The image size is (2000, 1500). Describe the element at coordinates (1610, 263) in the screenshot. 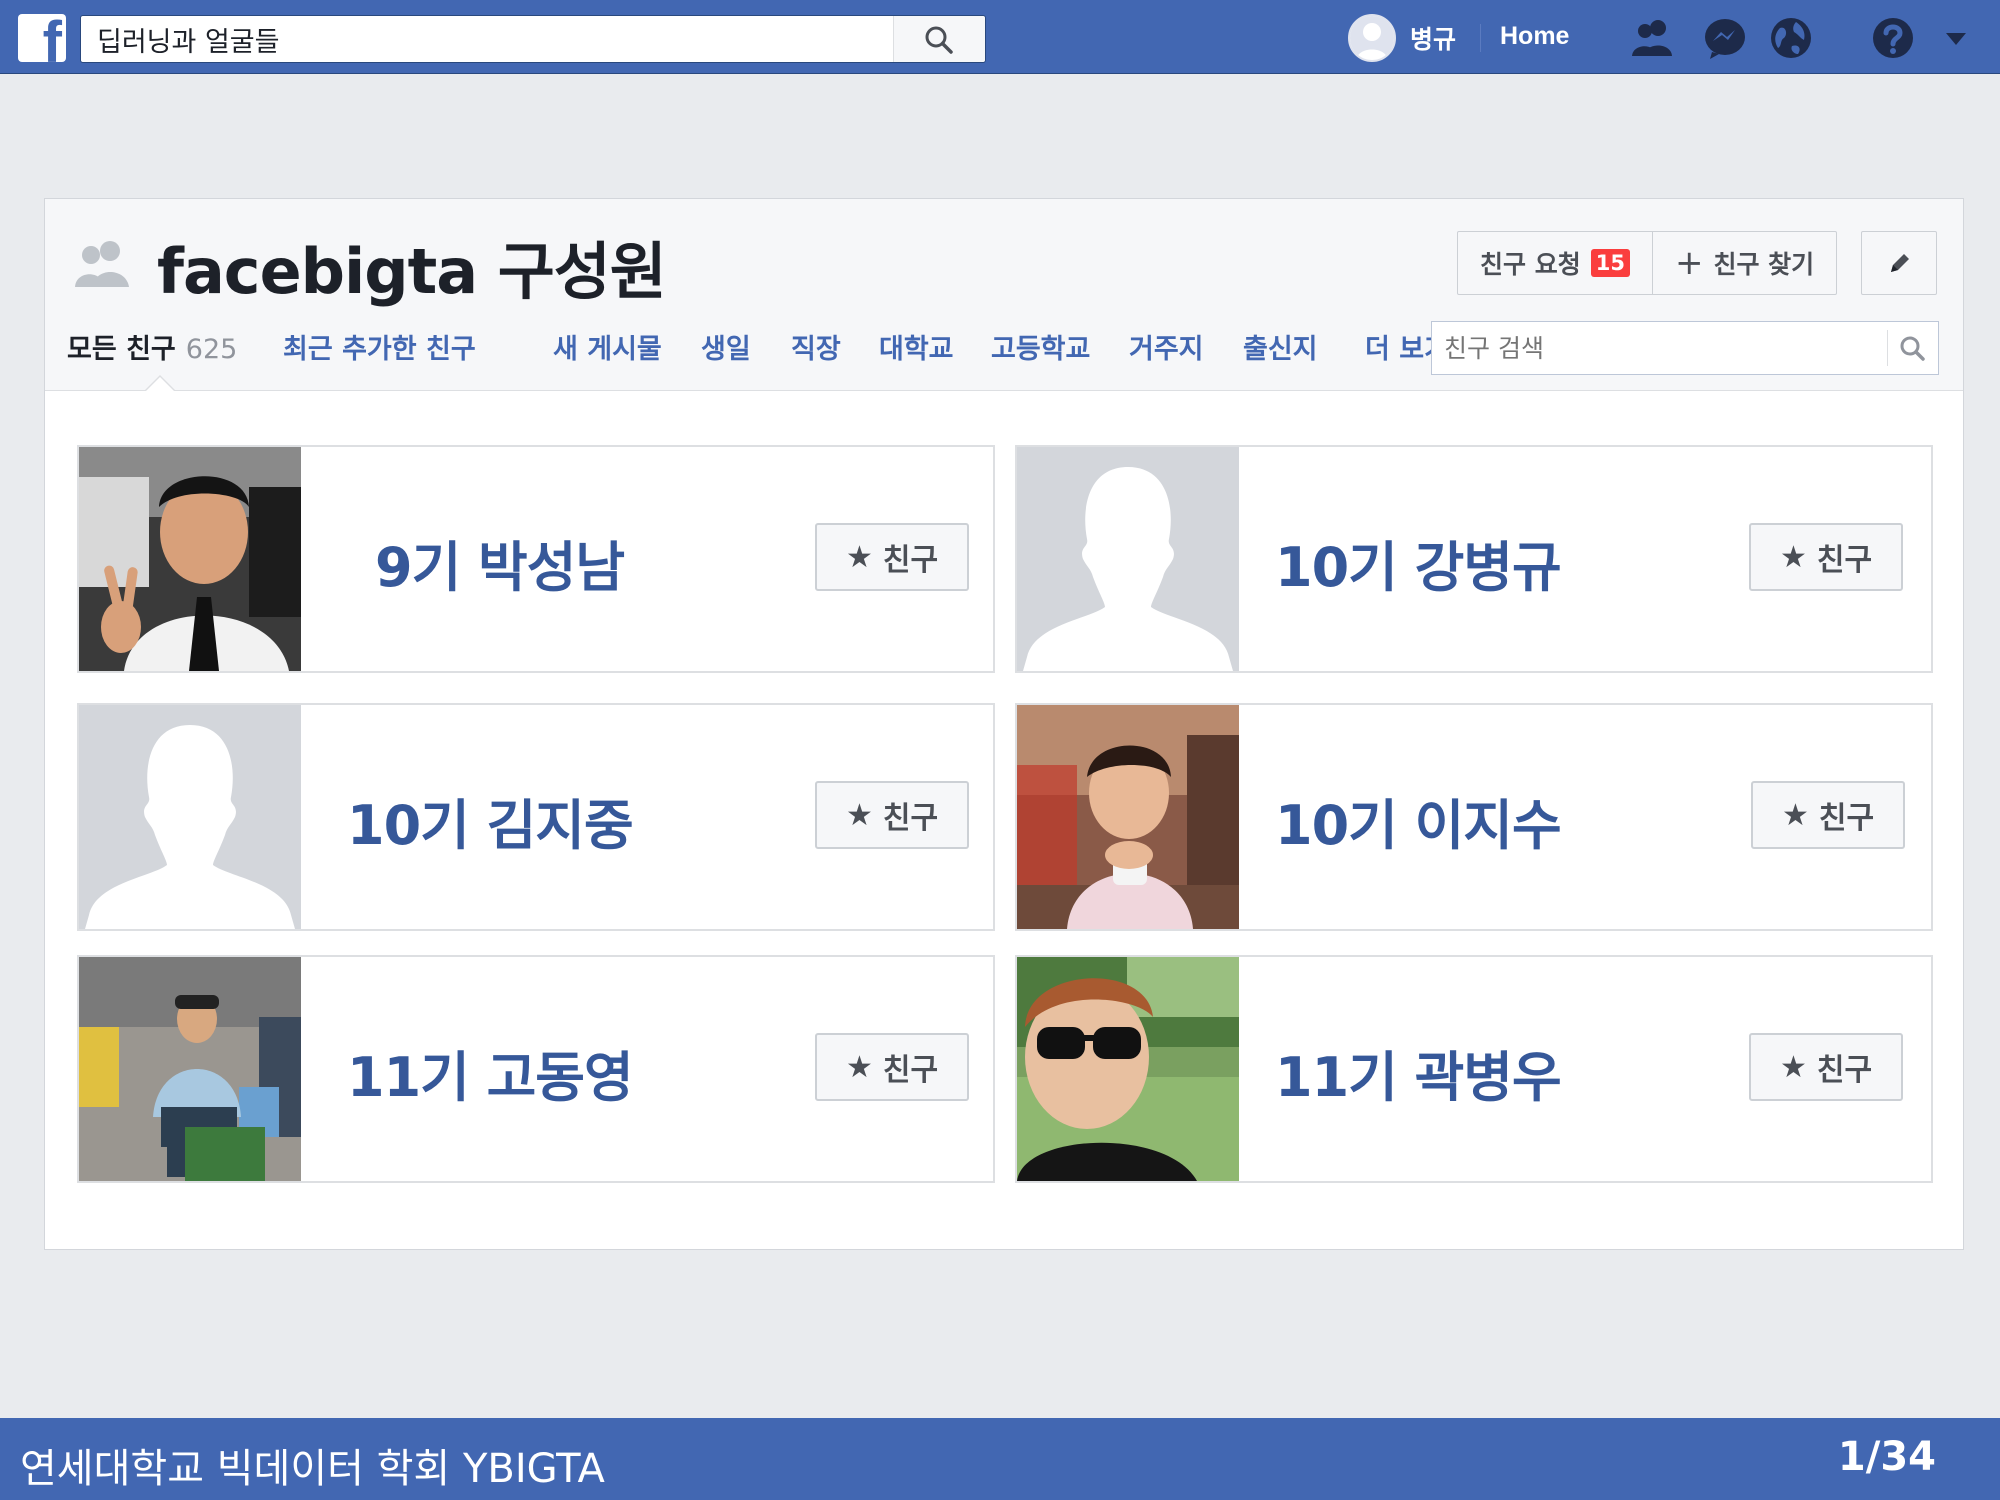

I see `friend-requests-badge: 15` at that location.